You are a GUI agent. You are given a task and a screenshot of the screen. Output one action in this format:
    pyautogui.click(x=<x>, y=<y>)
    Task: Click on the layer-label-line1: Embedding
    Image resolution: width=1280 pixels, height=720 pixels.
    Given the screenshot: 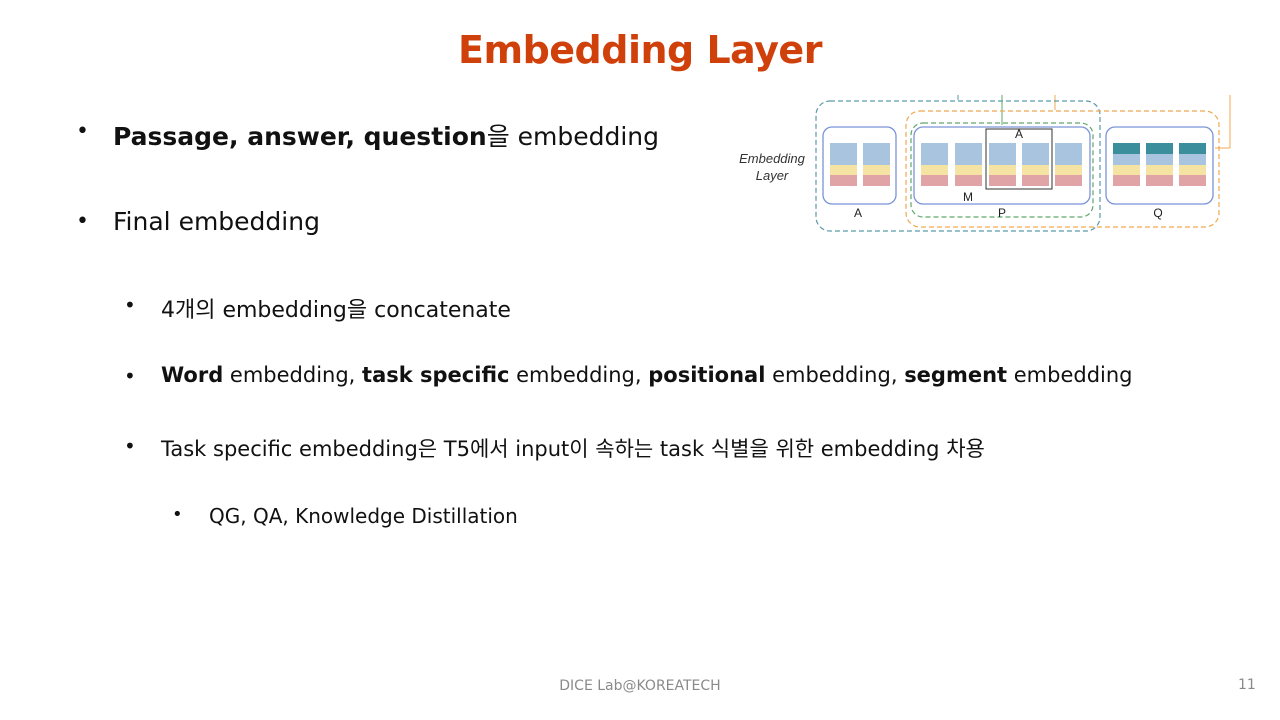 What is the action you would take?
    pyautogui.click(x=772, y=158)
    